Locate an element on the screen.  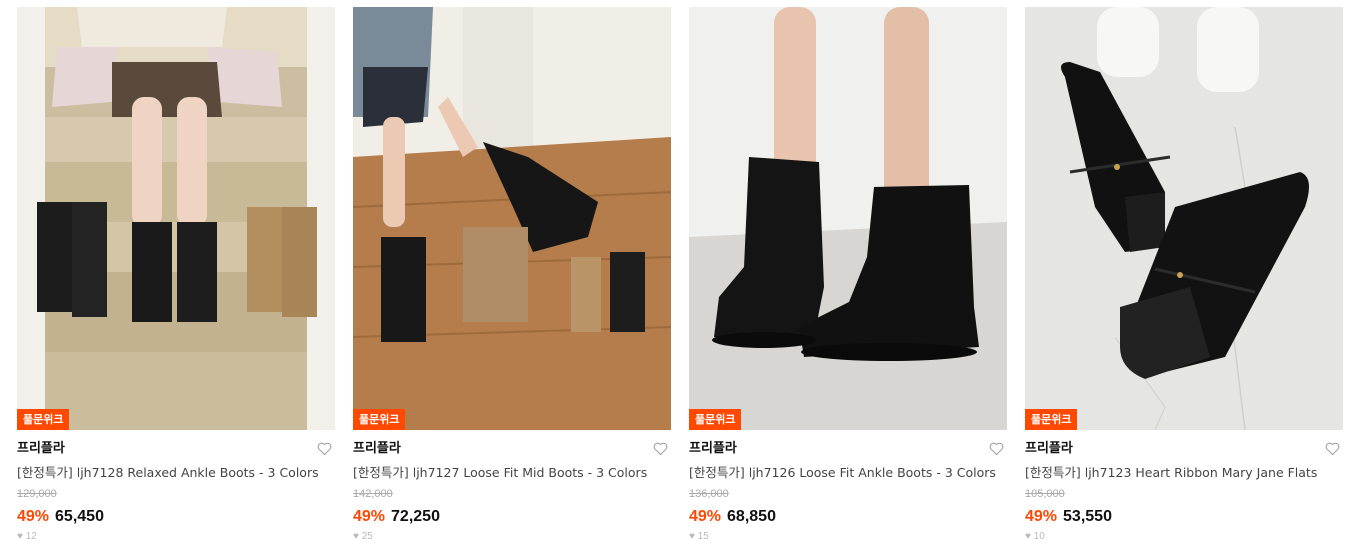
original-price: 105,000 is located at coordinates (1045, 494).